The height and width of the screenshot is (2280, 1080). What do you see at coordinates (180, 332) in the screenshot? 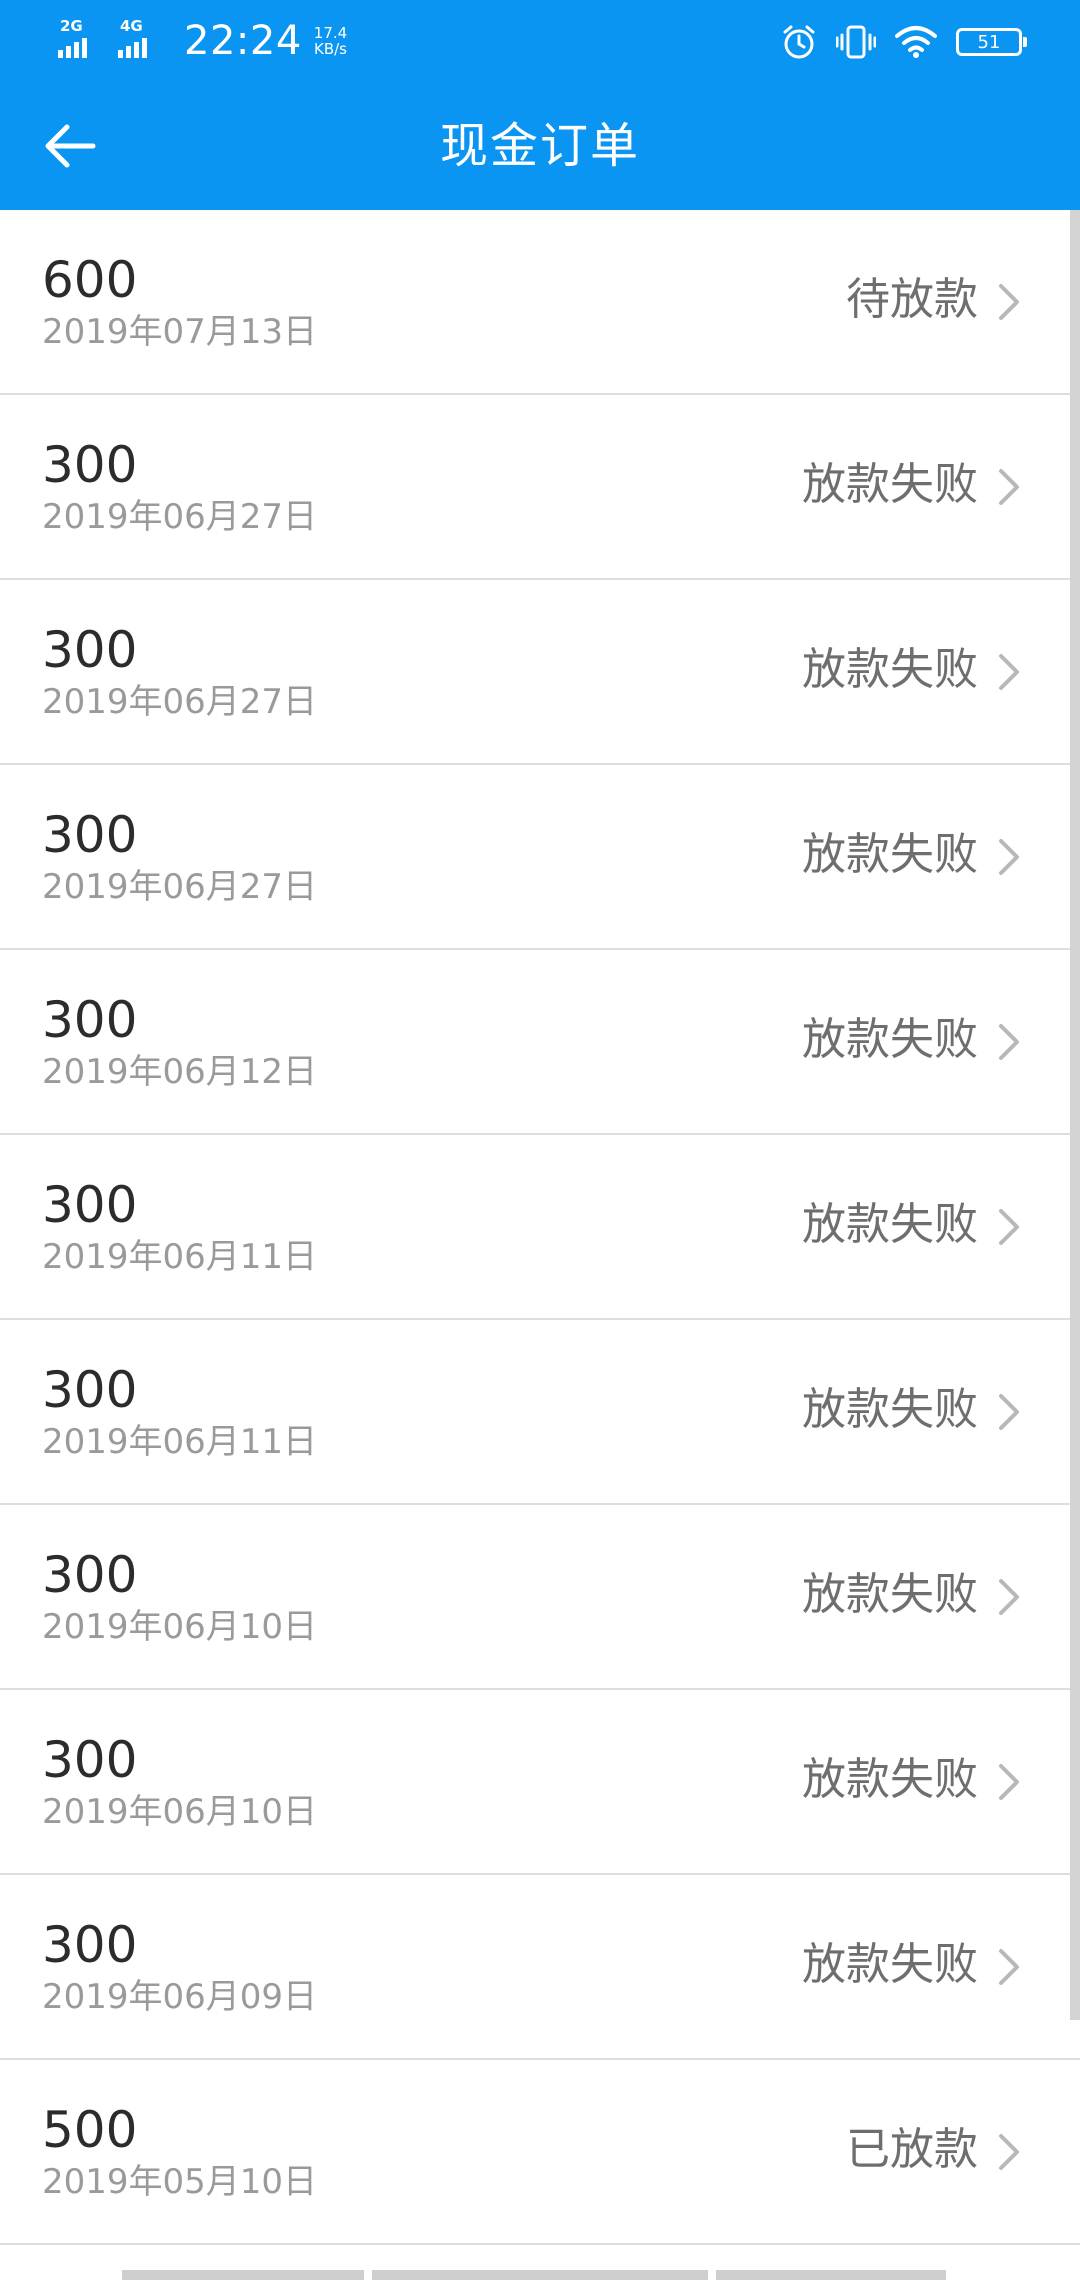
I see `order-date: 2019年07月13日` at bounding box center [180, 332].